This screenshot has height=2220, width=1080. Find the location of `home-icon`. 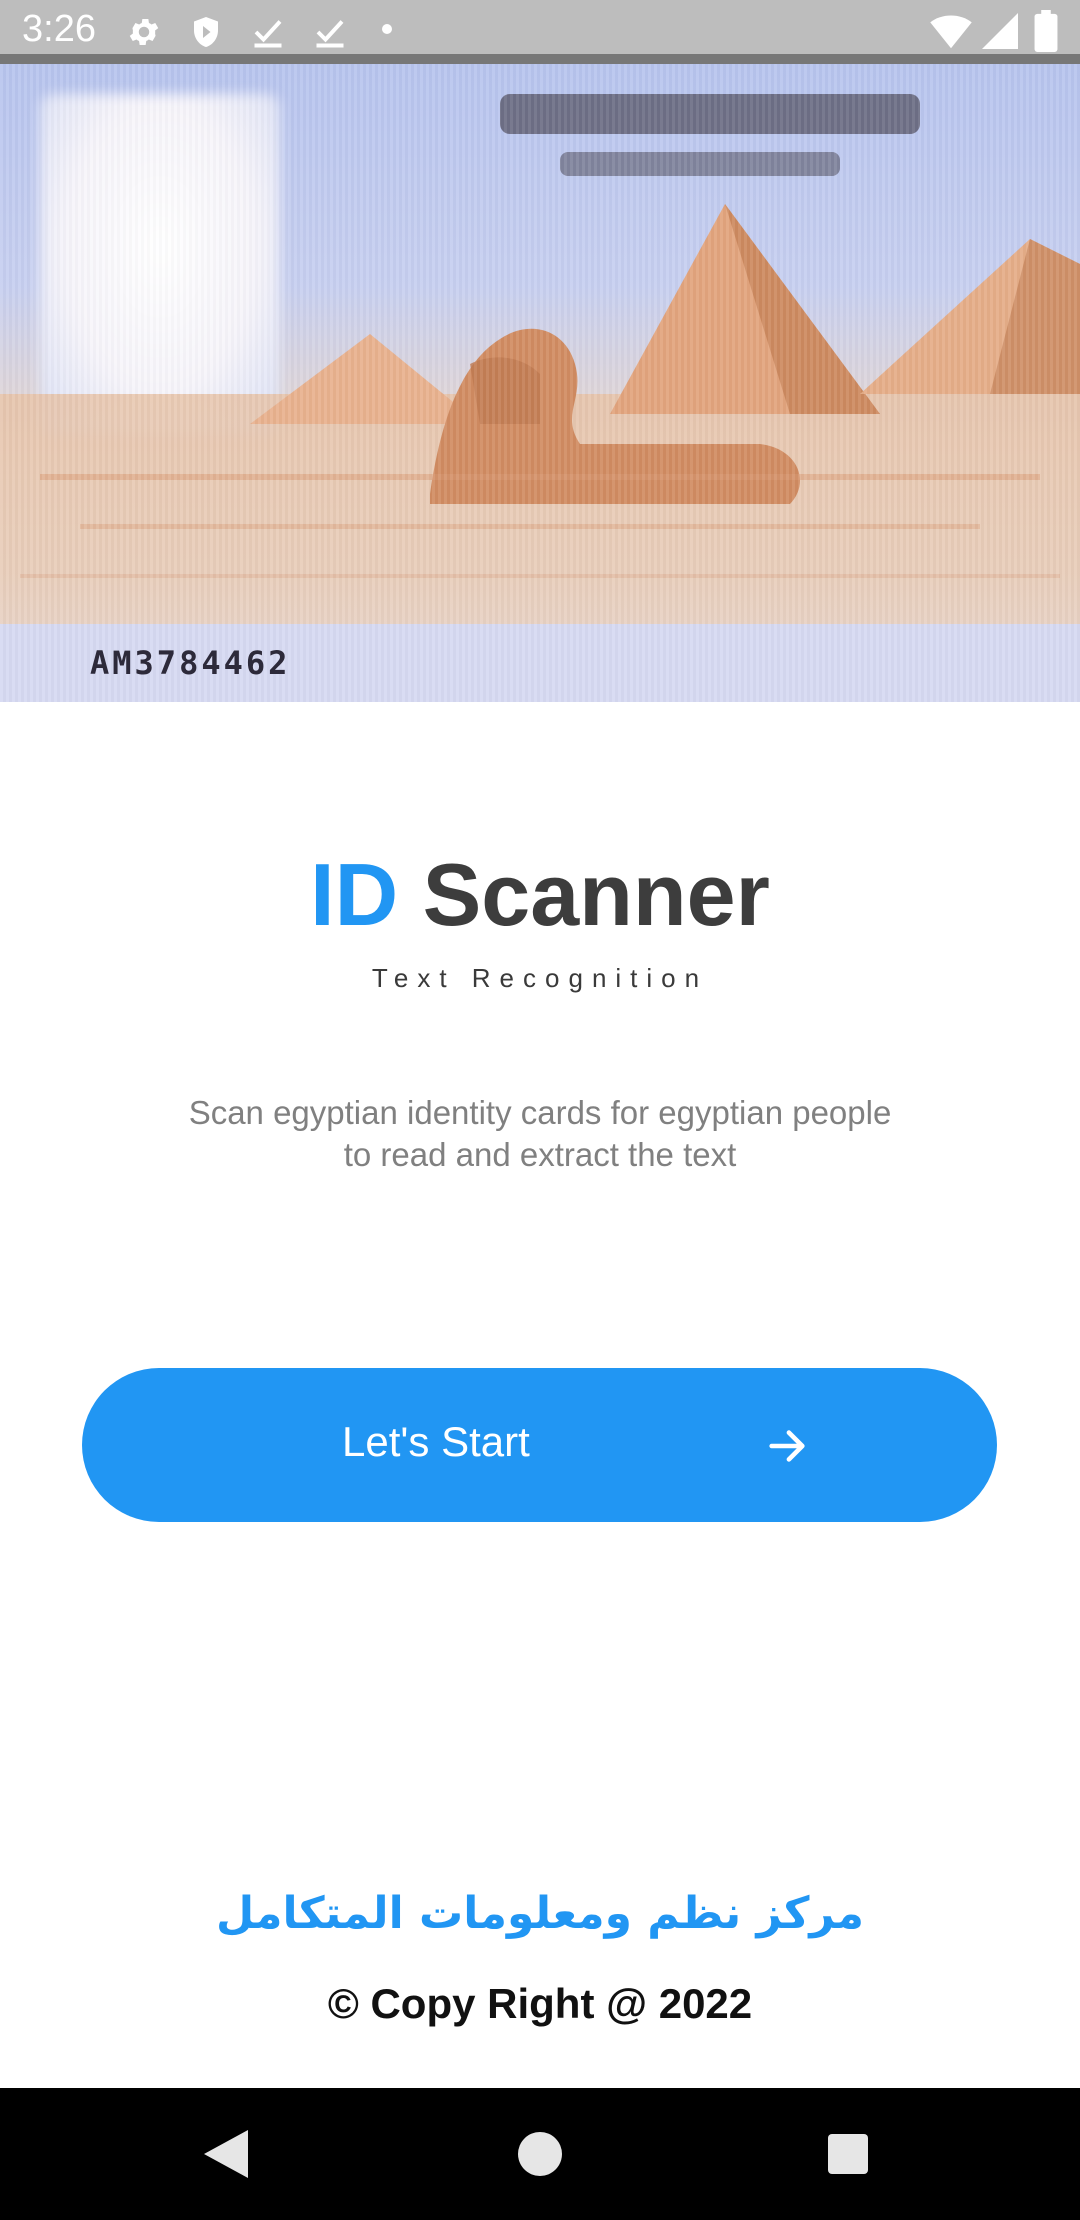

home-icon is located at coordinates (540, 2156).